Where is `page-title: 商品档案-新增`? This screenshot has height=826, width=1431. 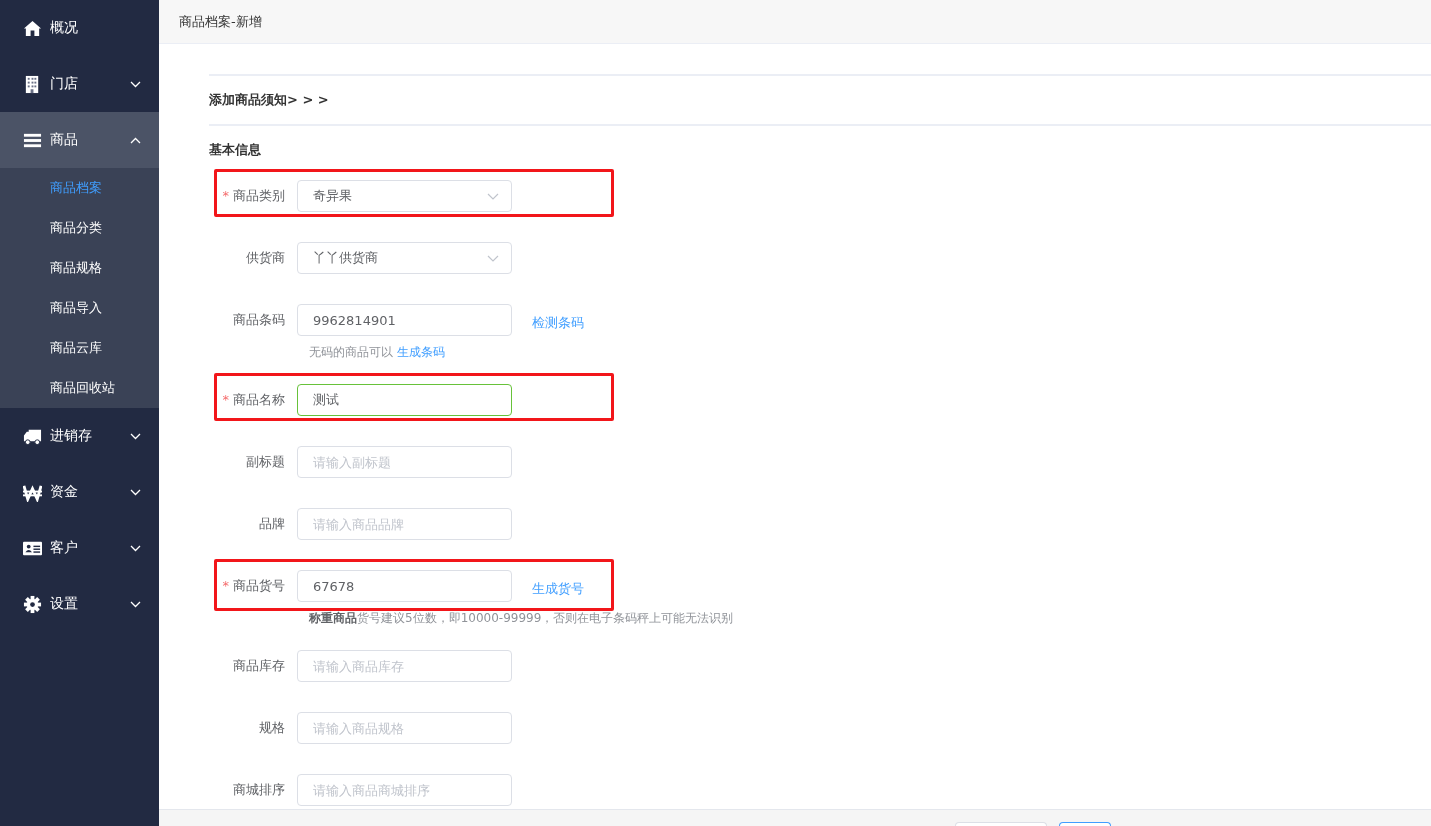 page-title: 商品档案-新增 is located at coordinates (220, 21).